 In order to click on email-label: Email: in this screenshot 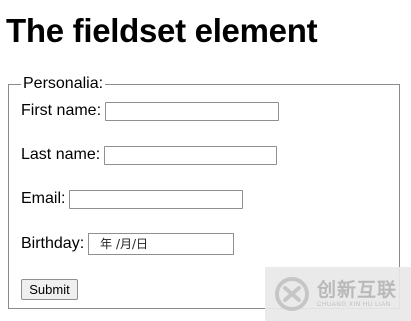, I will do `click(43, 198)`.